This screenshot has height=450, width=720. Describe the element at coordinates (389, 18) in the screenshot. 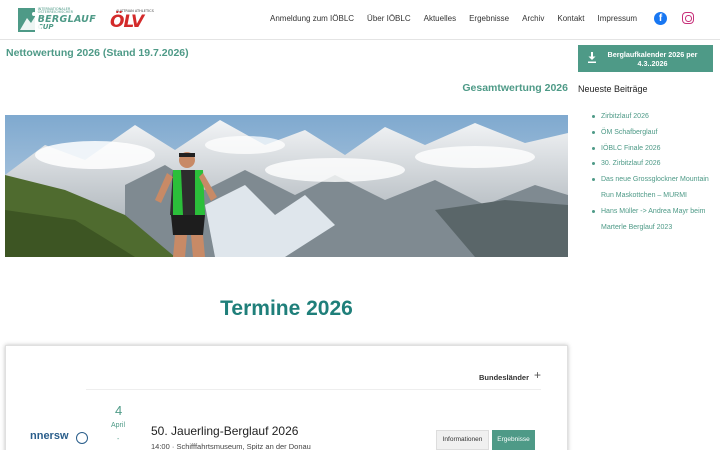

I see `nav-item-ueber: Über IÖBLC` at that location.